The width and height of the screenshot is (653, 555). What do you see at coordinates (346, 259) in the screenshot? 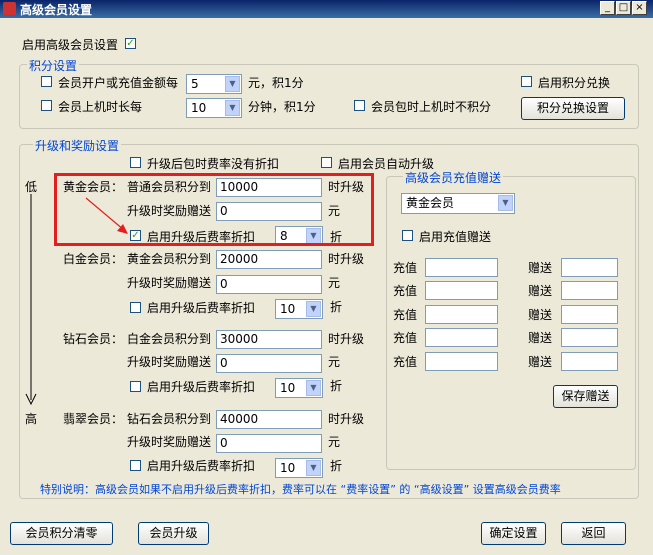
I see `level-platinum-req-suffix: 时升级` at bounding box center [346, 259].